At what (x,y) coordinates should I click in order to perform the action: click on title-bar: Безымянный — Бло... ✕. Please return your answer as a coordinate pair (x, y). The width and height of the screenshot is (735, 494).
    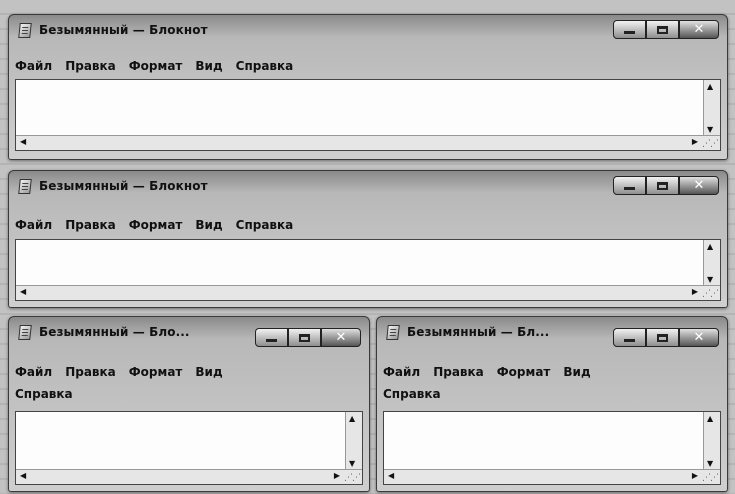
    Looking at the image, I should click on (189, 332).